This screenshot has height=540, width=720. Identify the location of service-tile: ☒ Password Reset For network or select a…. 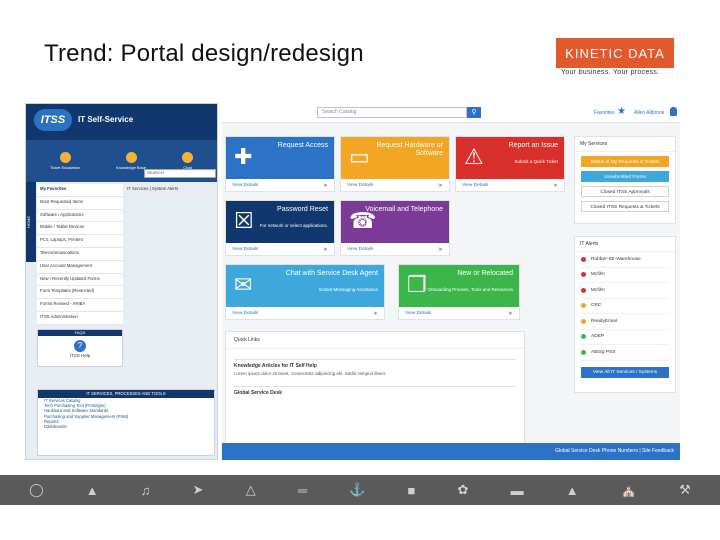
(280, 228).